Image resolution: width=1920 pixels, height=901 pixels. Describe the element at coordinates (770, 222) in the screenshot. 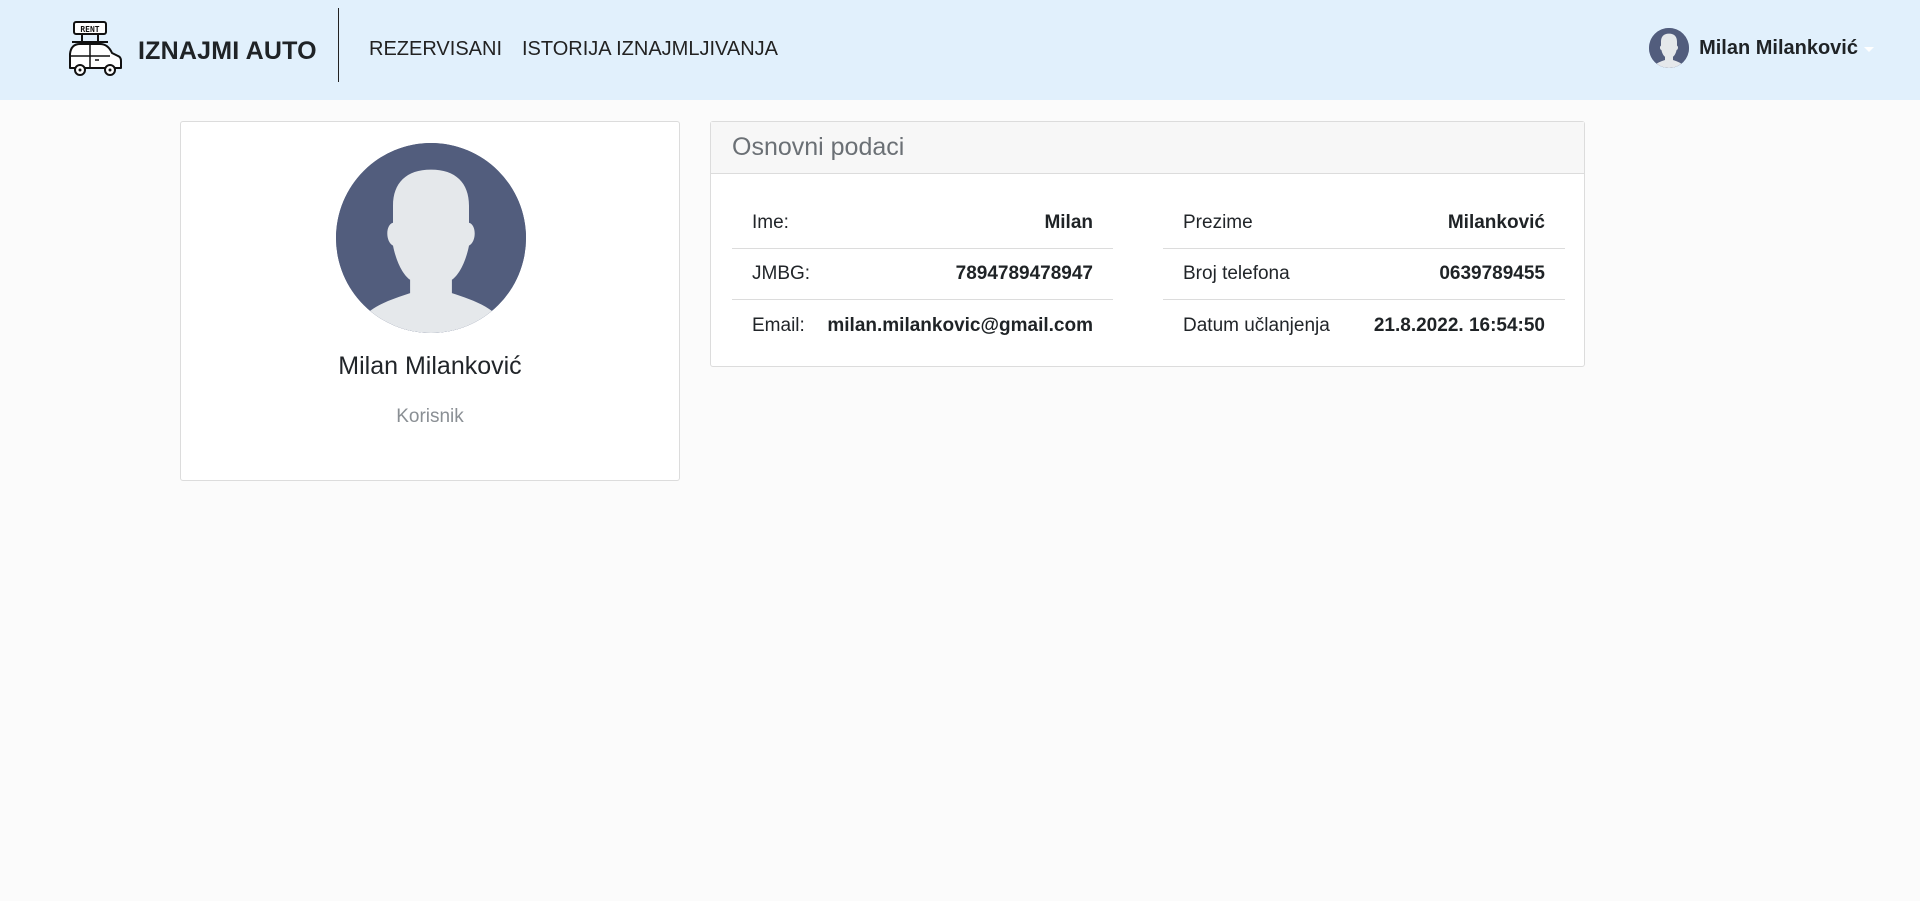

I see `info-label: Ime:` at that location.